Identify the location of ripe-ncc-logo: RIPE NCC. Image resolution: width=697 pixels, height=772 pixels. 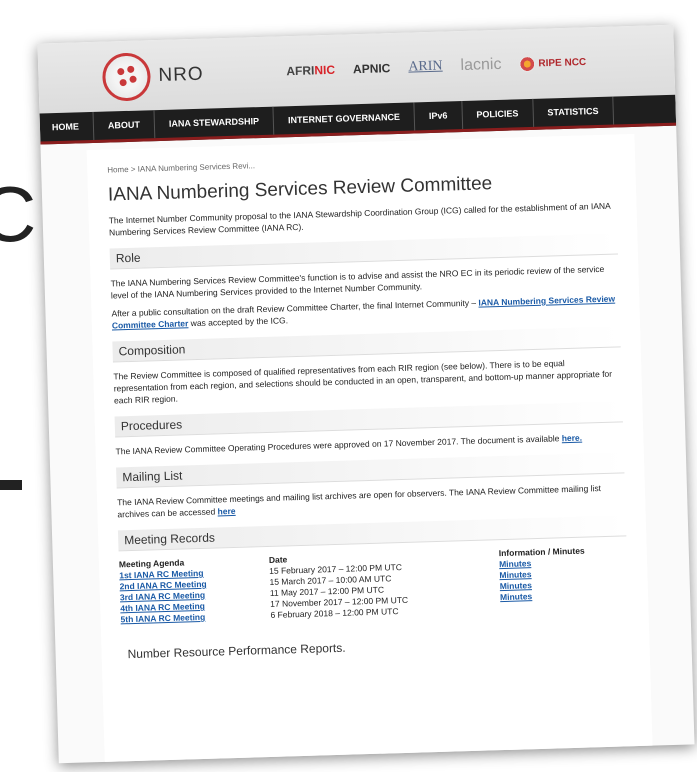
(552, 63).